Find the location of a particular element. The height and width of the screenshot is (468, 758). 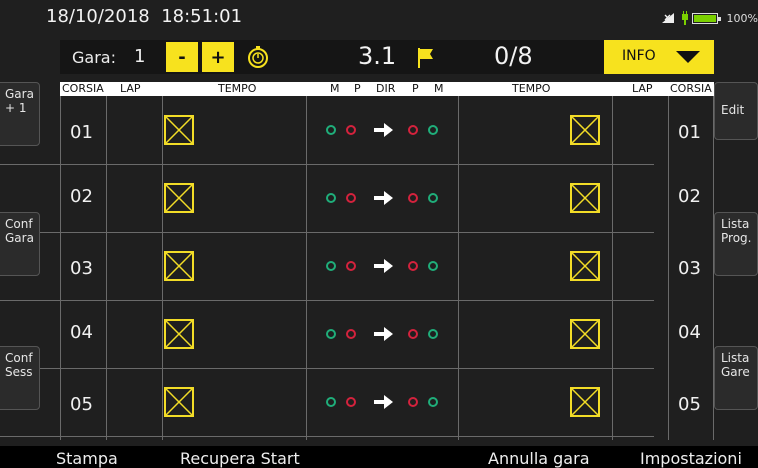

gara-number: 1 is located at coordinates (140, 56).